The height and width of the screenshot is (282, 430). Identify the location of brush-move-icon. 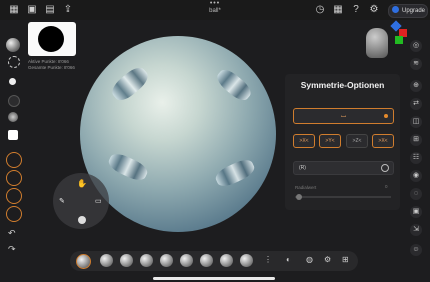
(126, 260).